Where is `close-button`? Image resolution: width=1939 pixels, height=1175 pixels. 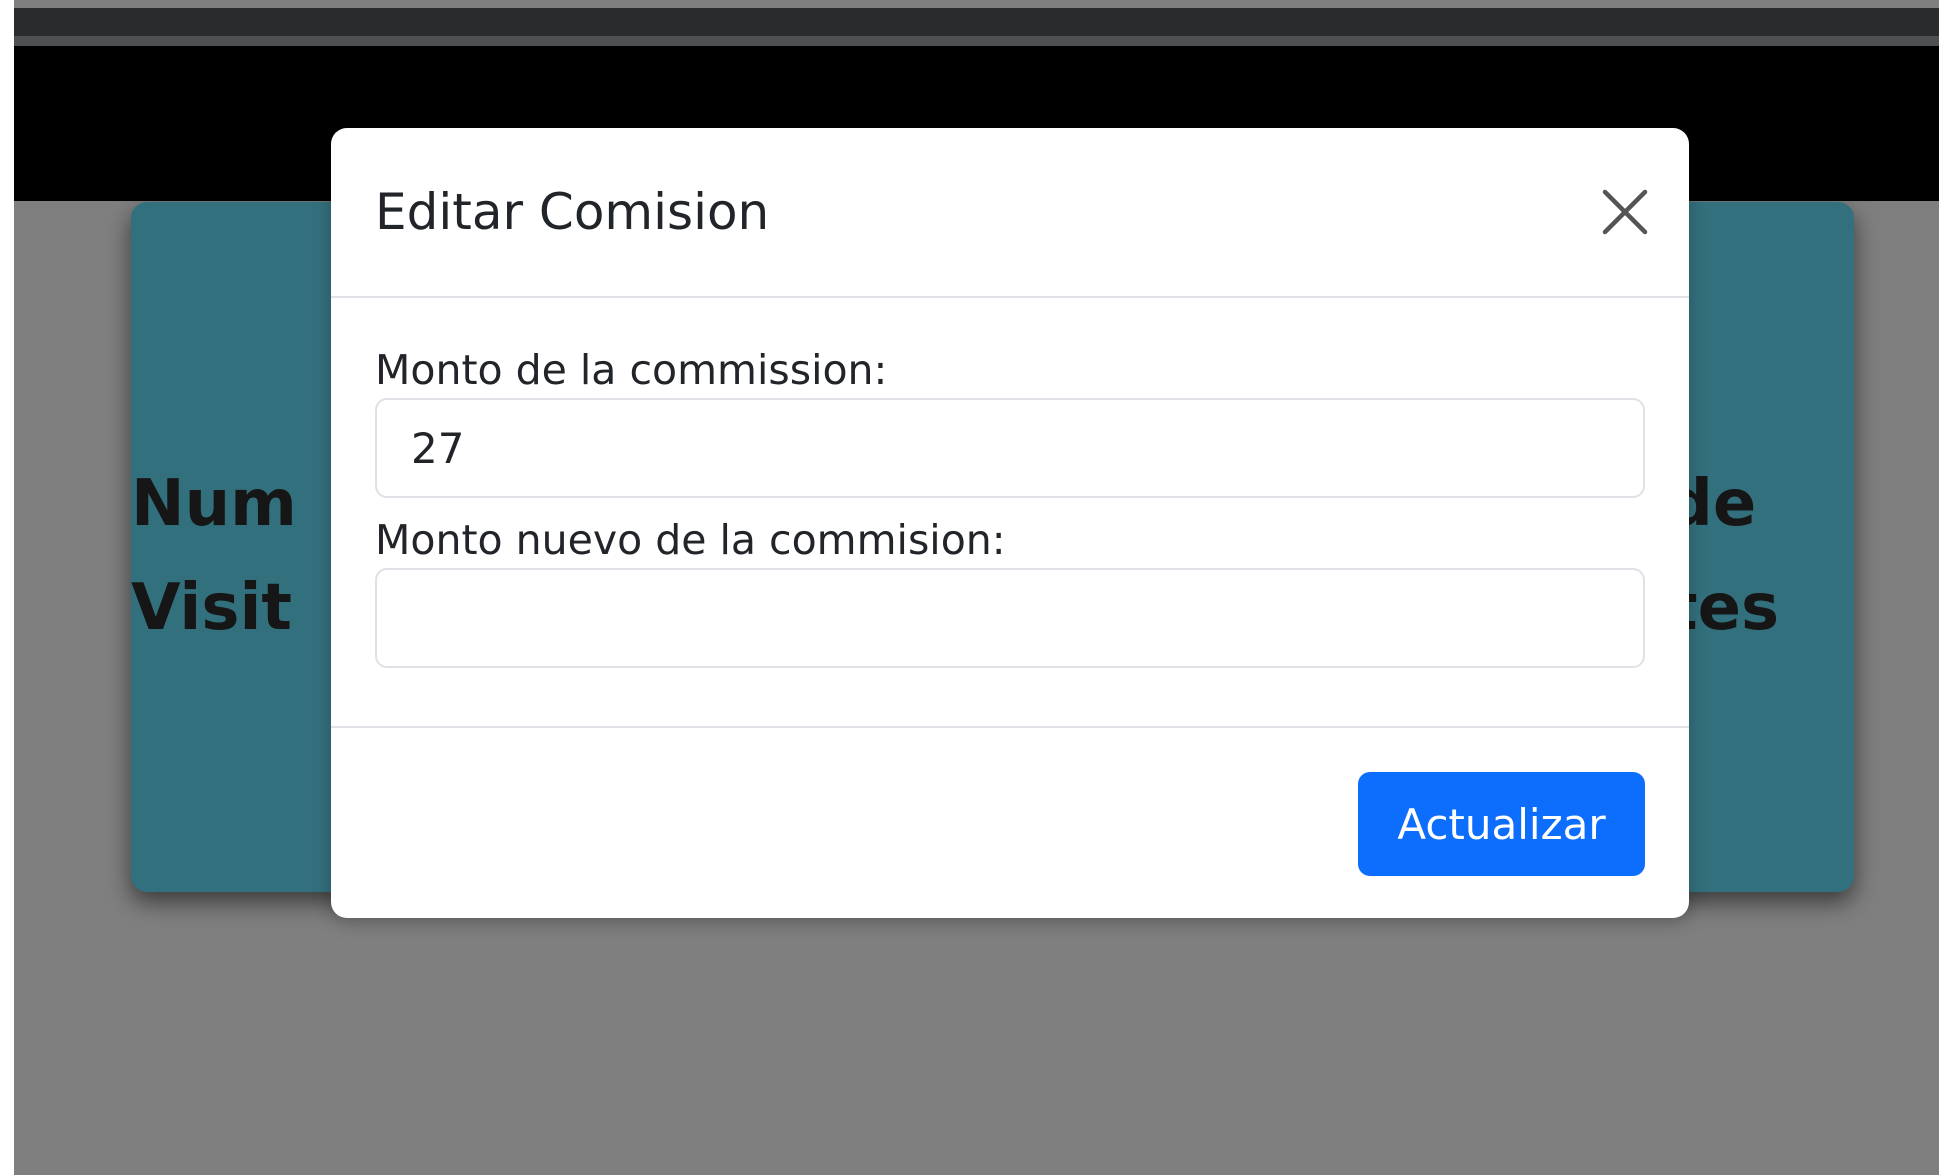 close-button is located at coordinates (1625, 212).